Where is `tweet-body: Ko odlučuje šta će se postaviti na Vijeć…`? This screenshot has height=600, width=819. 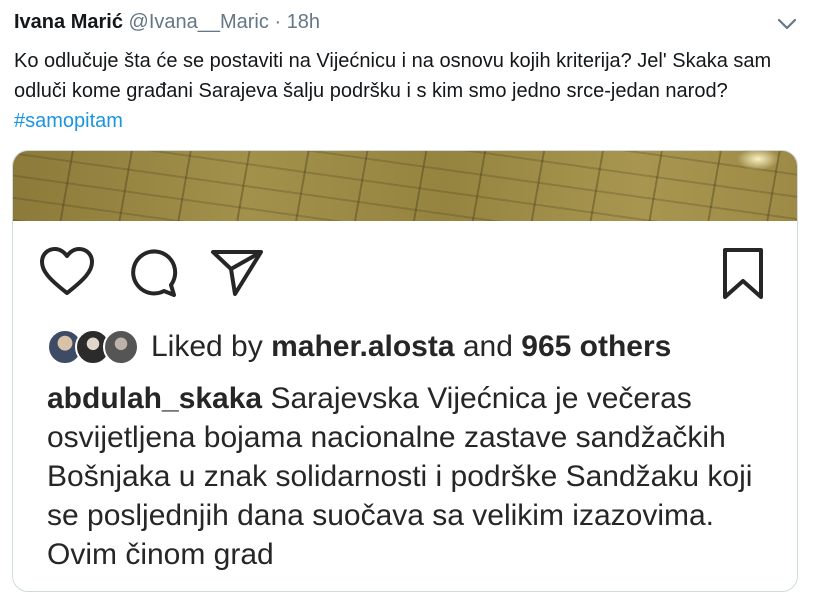 tweet-body: Ko odlučuje šta će se postaviti na Vijeć… is located at coordinates (393, 76).